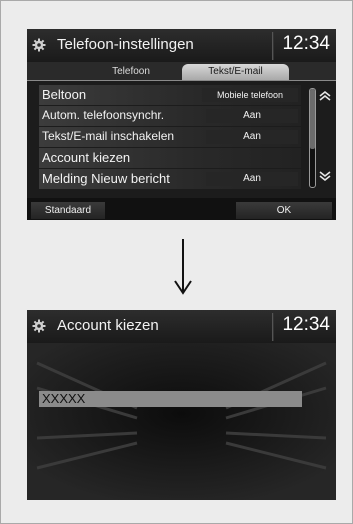  What do you see at coordinates (235, 72) in the screenshot?
I see `tab-tekst-email: Tekst/E-mail` at bounding box center [235, 72].